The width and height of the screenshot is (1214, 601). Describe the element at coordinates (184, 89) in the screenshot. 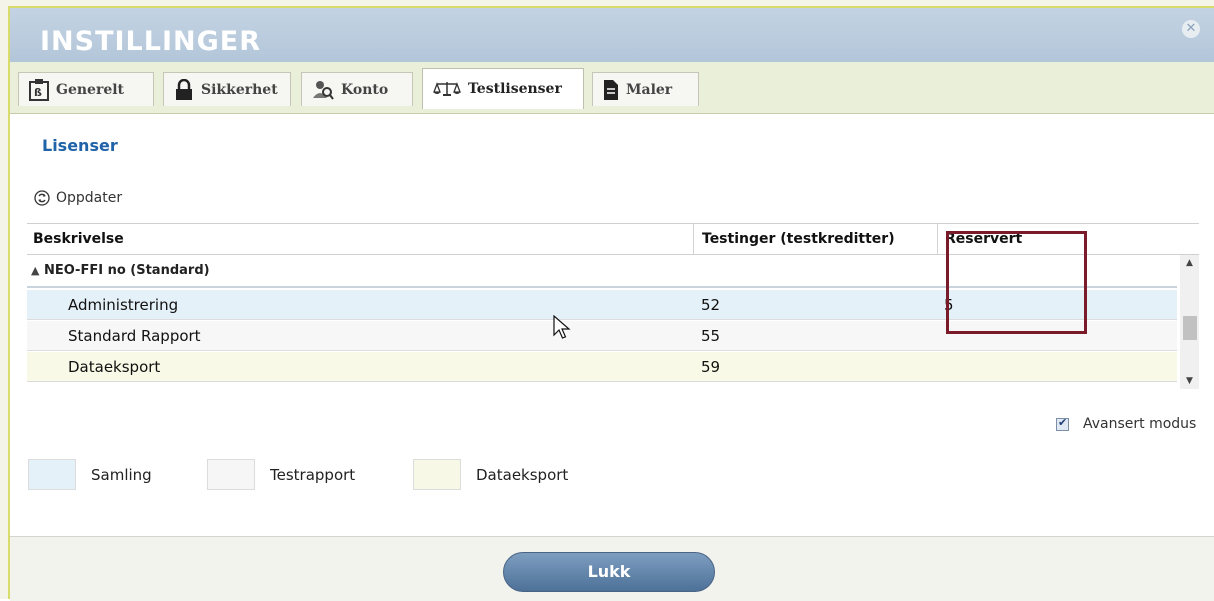

I see `lock-icon` at that location.